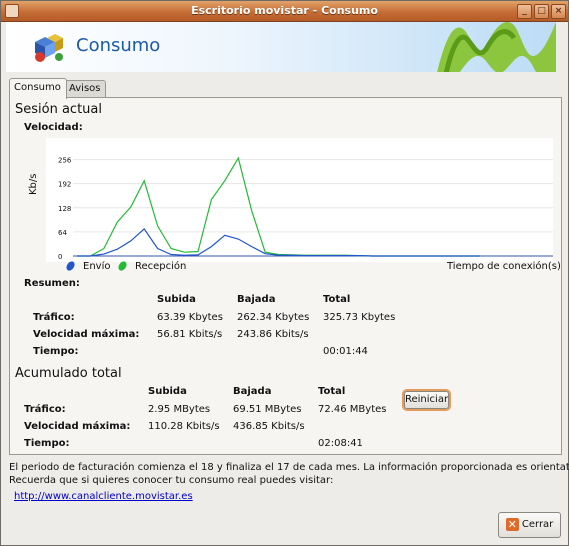  What do you see at coordinates (103, 496) in the screenshot?
I see `customer-portal-link: http://www.canalcliente.movistar.es` at bounding box center [103, 496].